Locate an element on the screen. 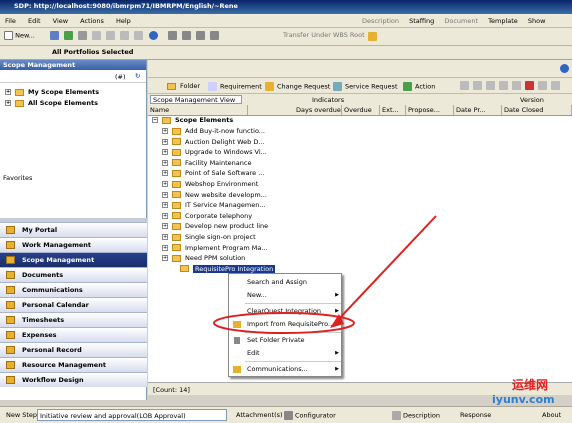 The image size is (572, 423). move-icon is located at coordinates (503, 85).